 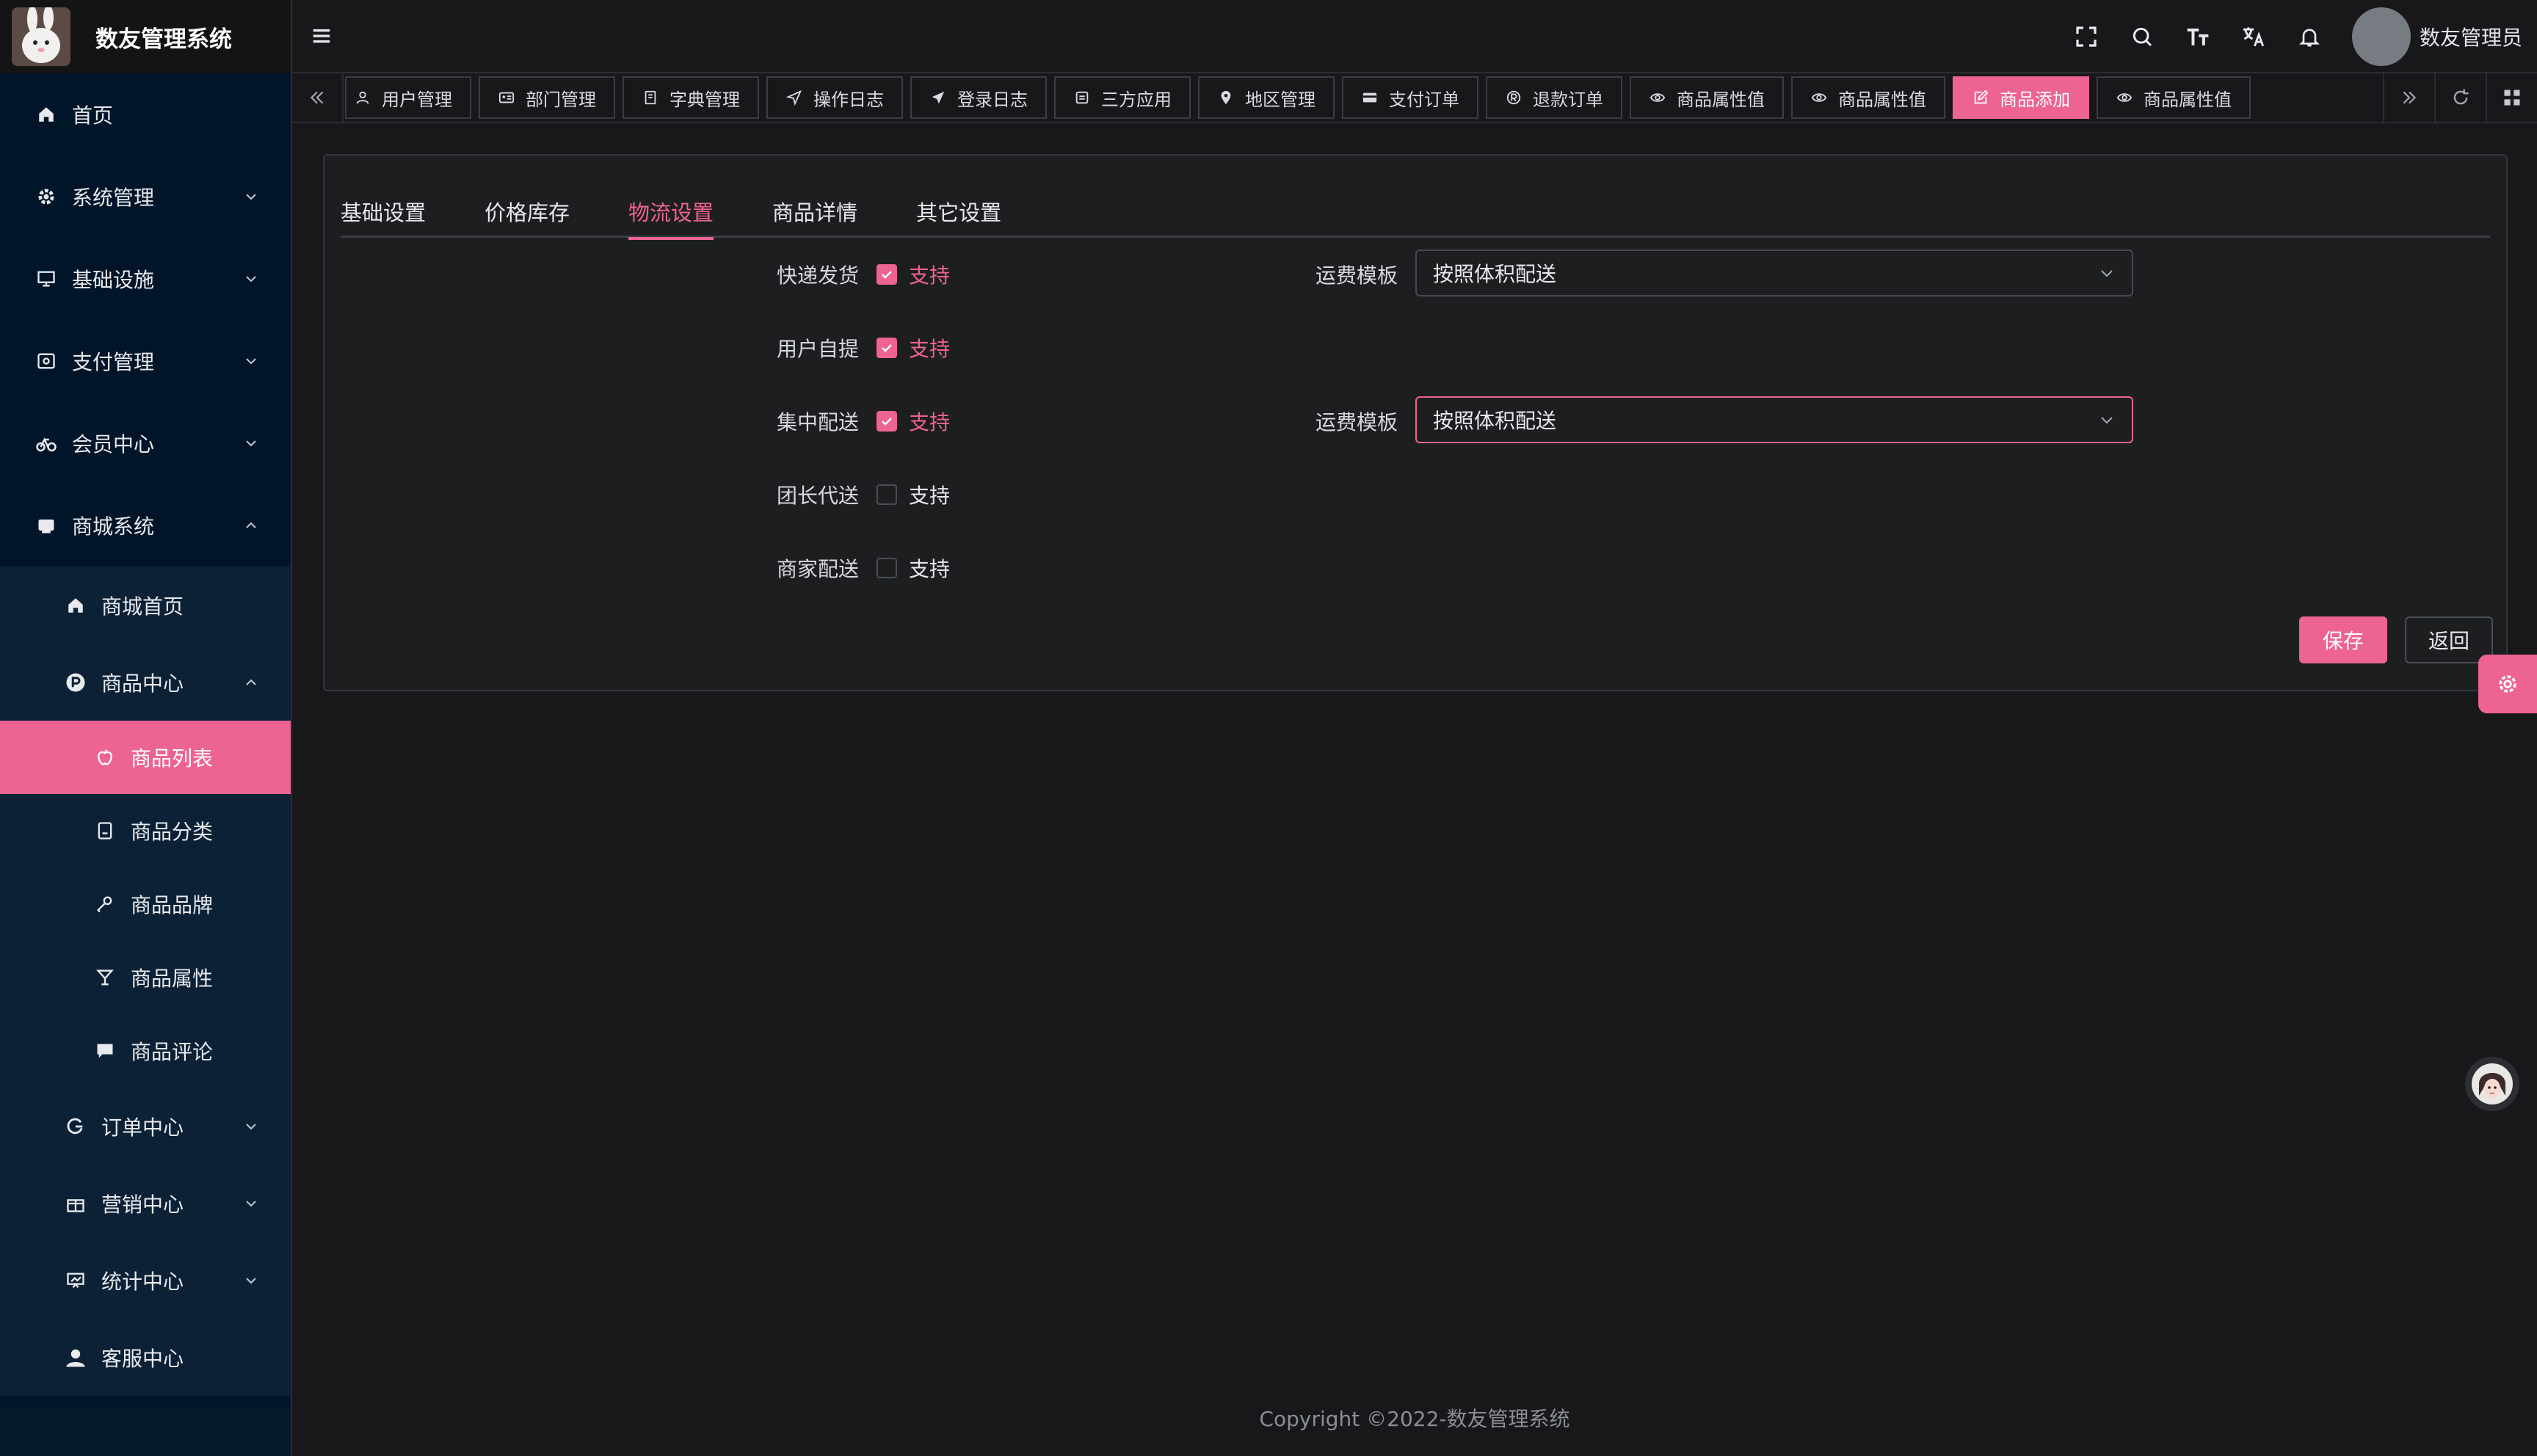 I want to click on card-icon, so click(x=1370, y=97).